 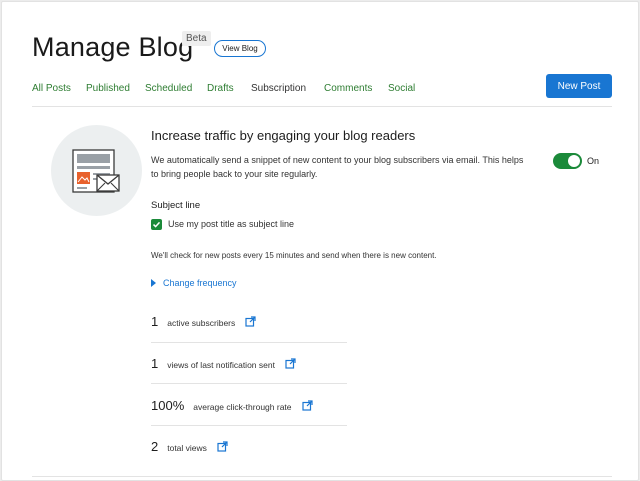 I want to click on stat-value: 2, so click(x=155, y=446).